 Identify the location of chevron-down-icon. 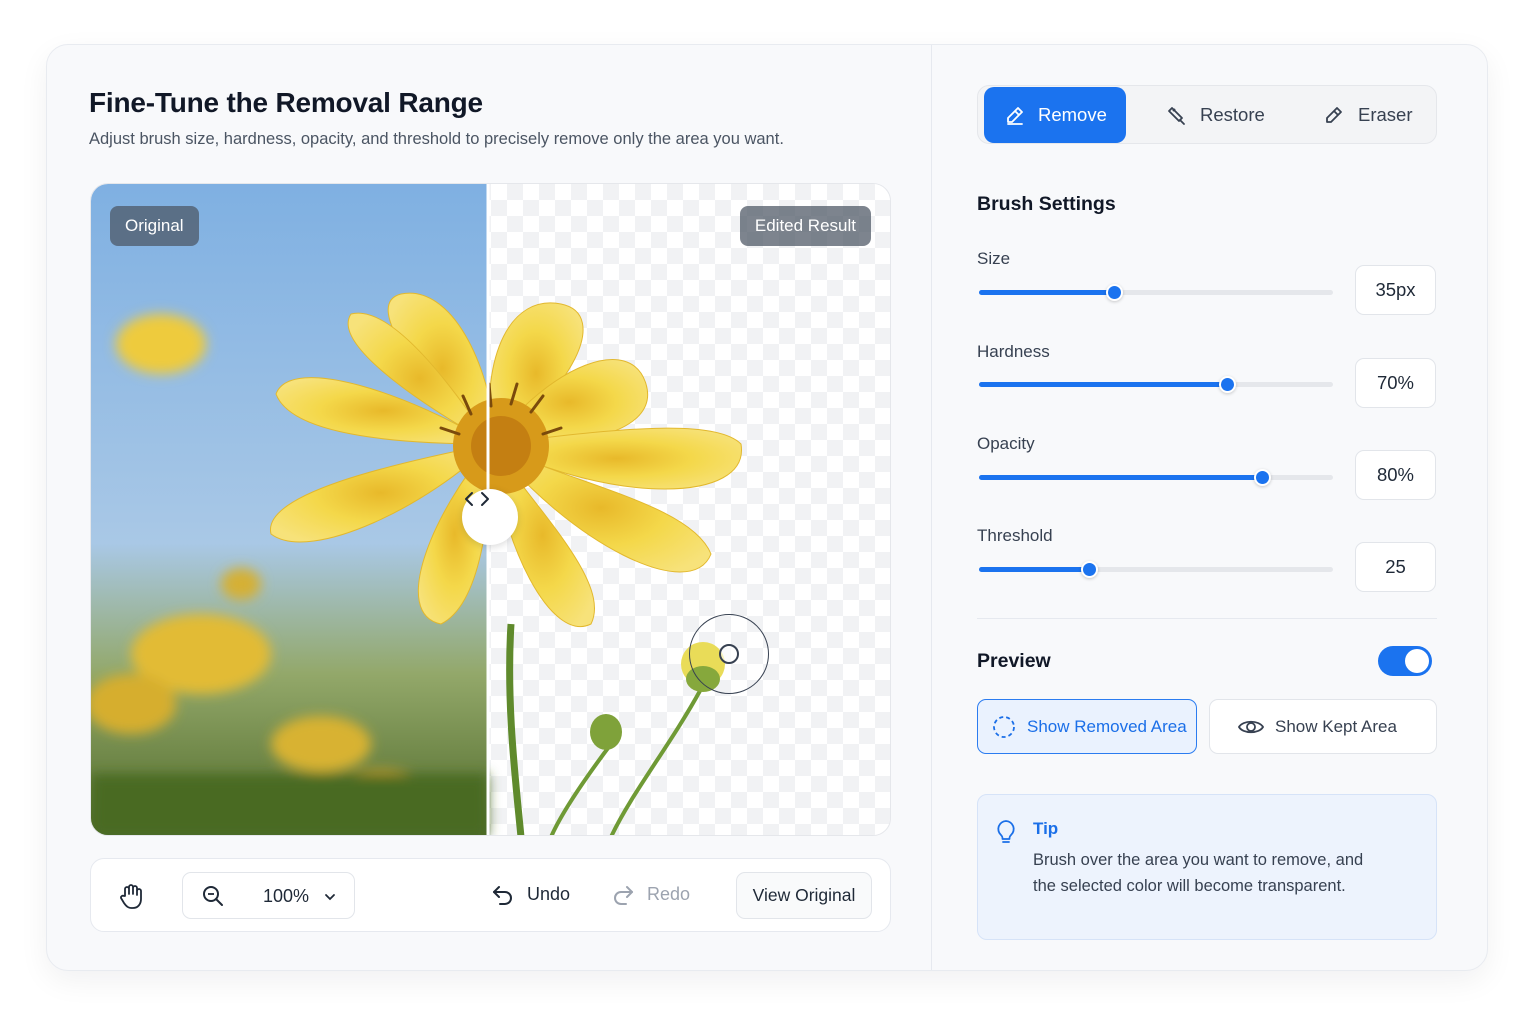
(330, 897).